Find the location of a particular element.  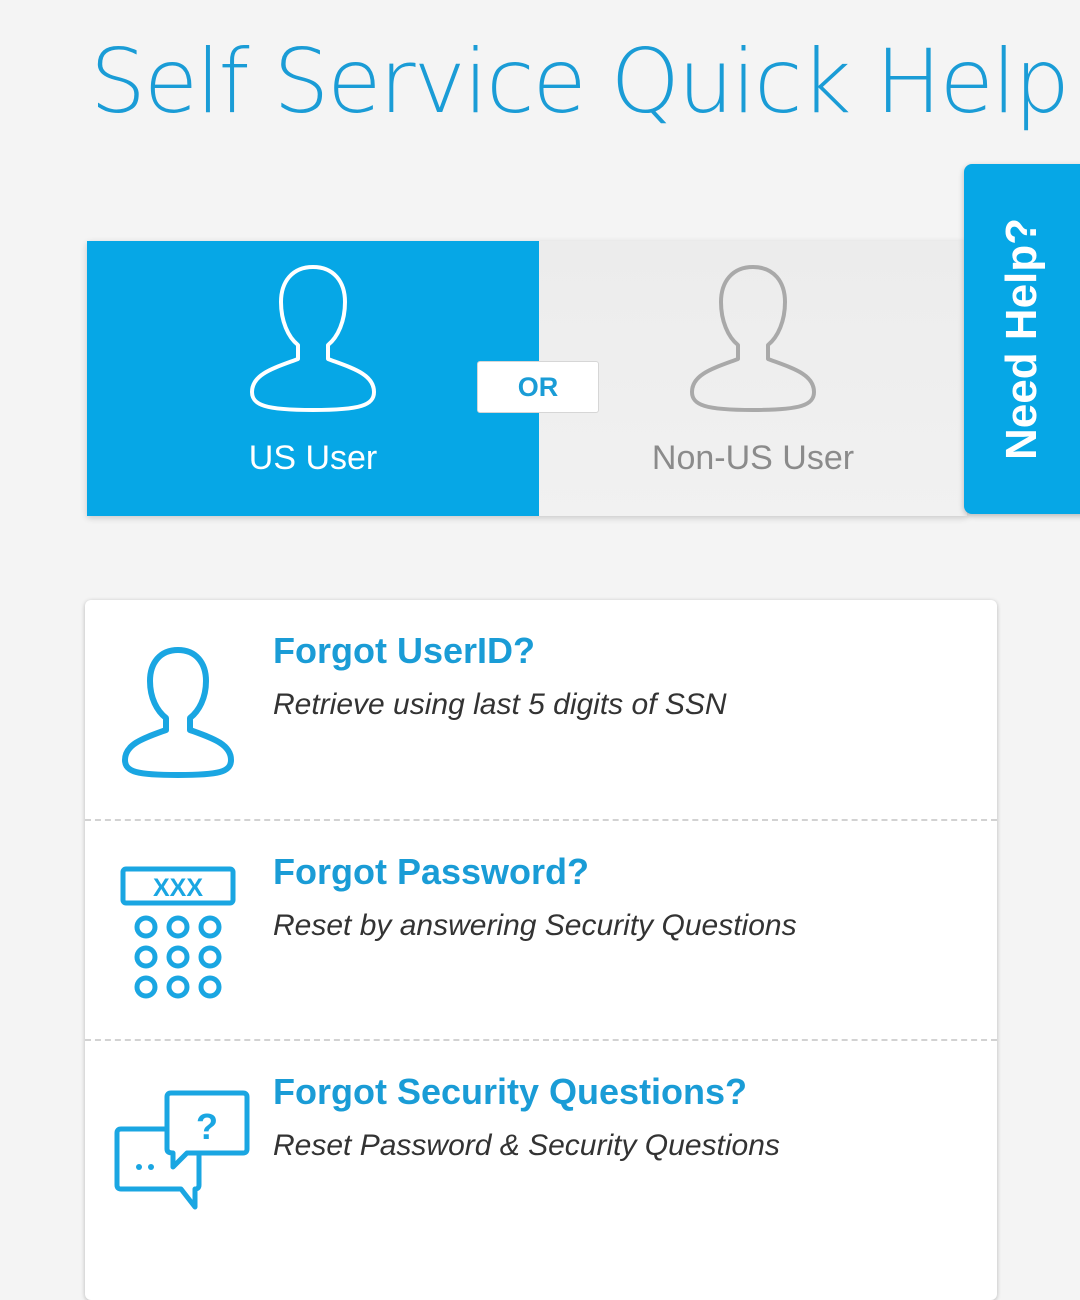

page-title: Self Service Quick Help is located at coordinates (580, 81).